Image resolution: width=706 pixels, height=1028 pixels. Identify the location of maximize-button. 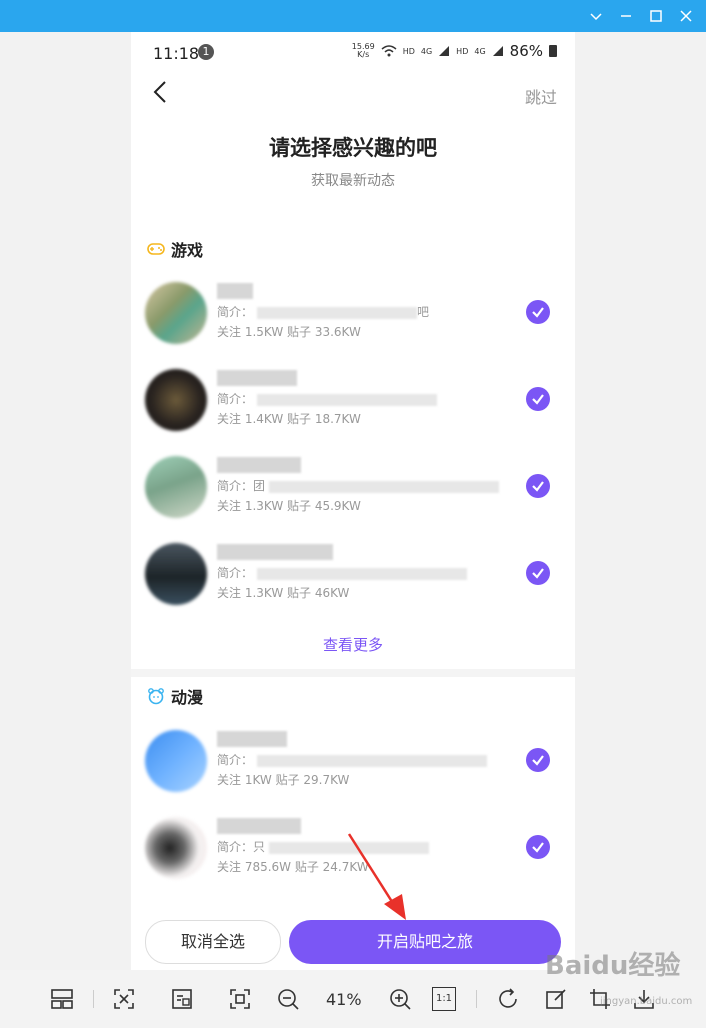
(656, 16).